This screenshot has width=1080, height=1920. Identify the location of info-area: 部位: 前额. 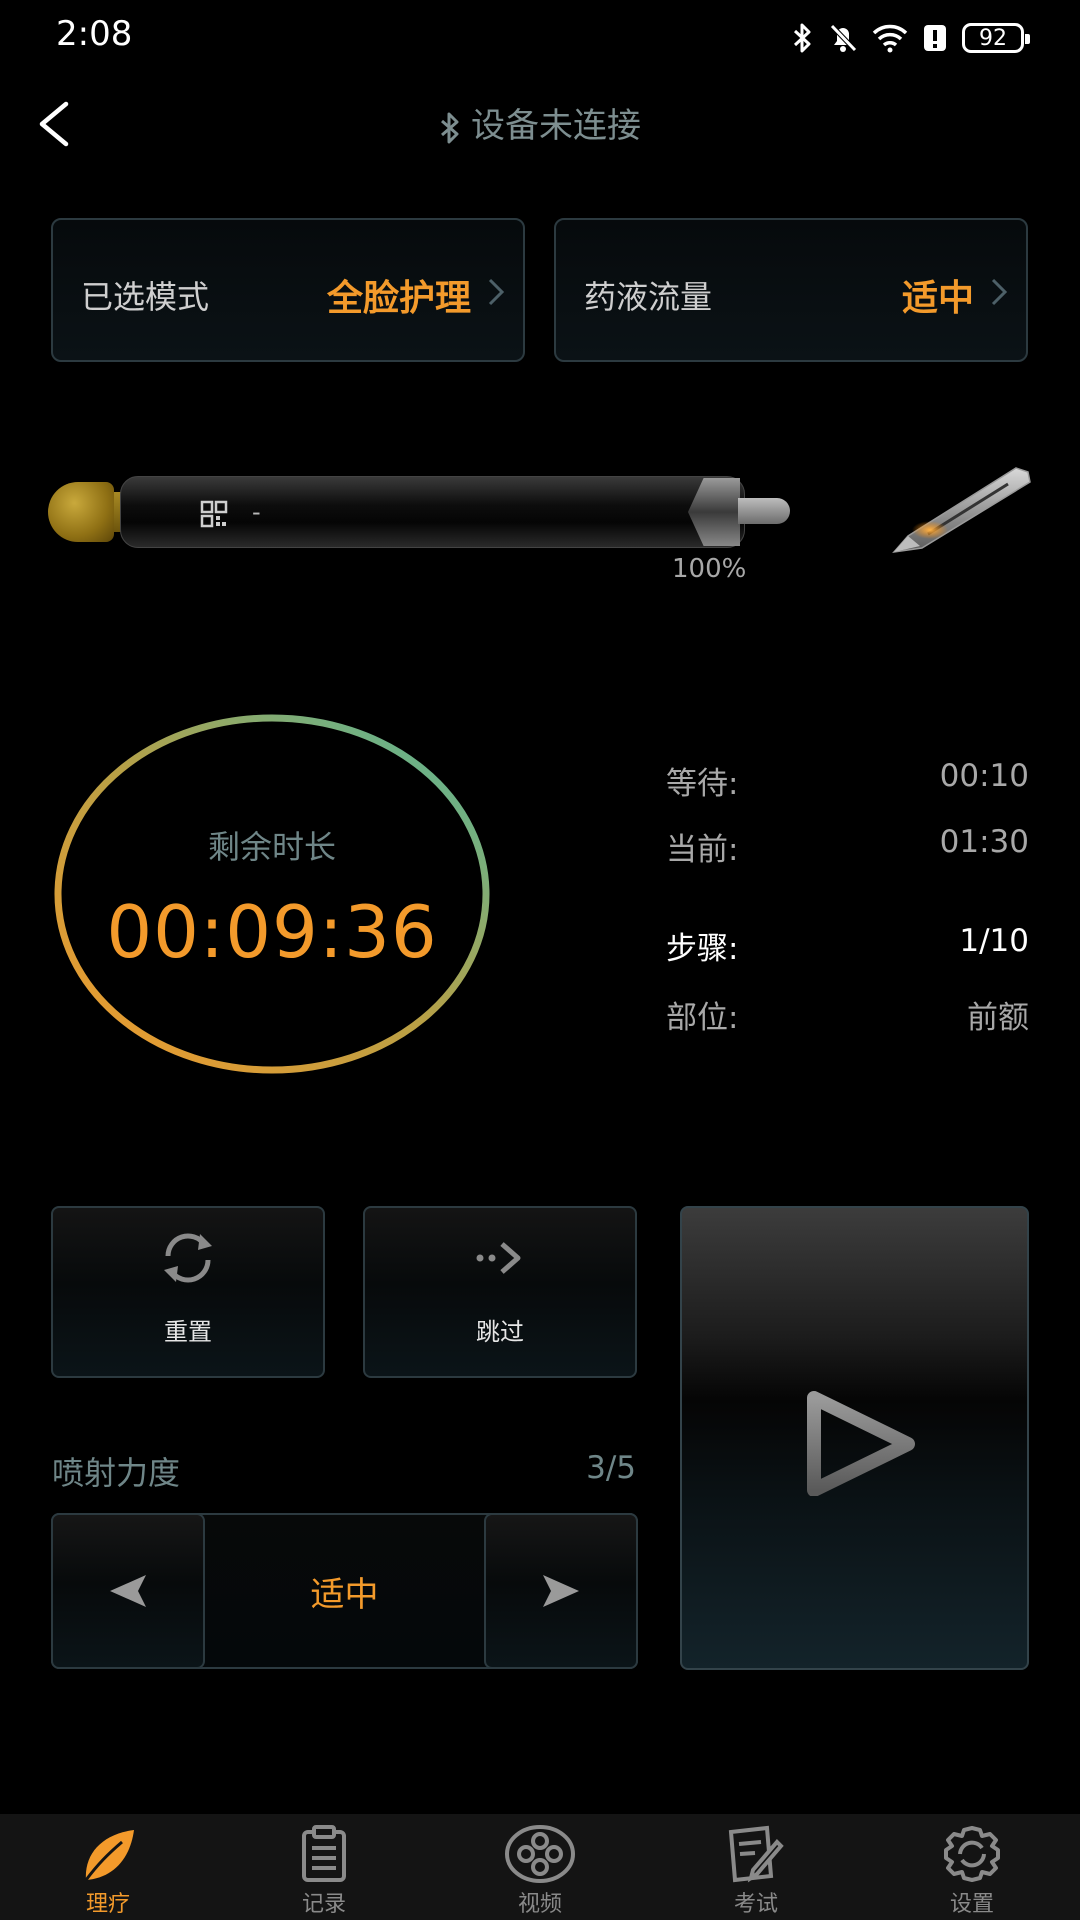
(847, 1014).